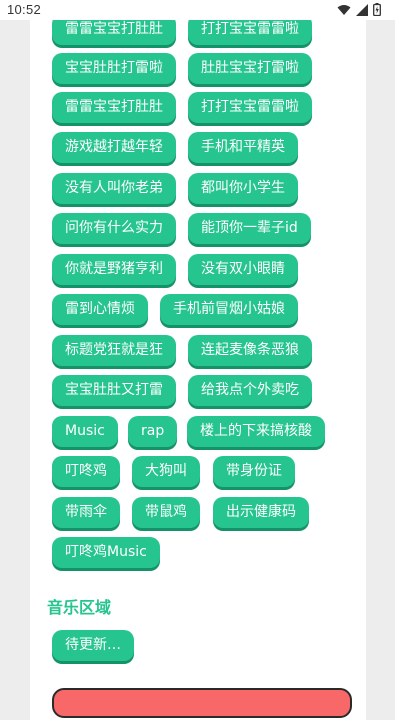 The image size is (395, 720). What do you see at coordinates (243, 269) in the screenshot?
I see `phrase-button: 没有双小眼睛` at bounding box center [243, 269].